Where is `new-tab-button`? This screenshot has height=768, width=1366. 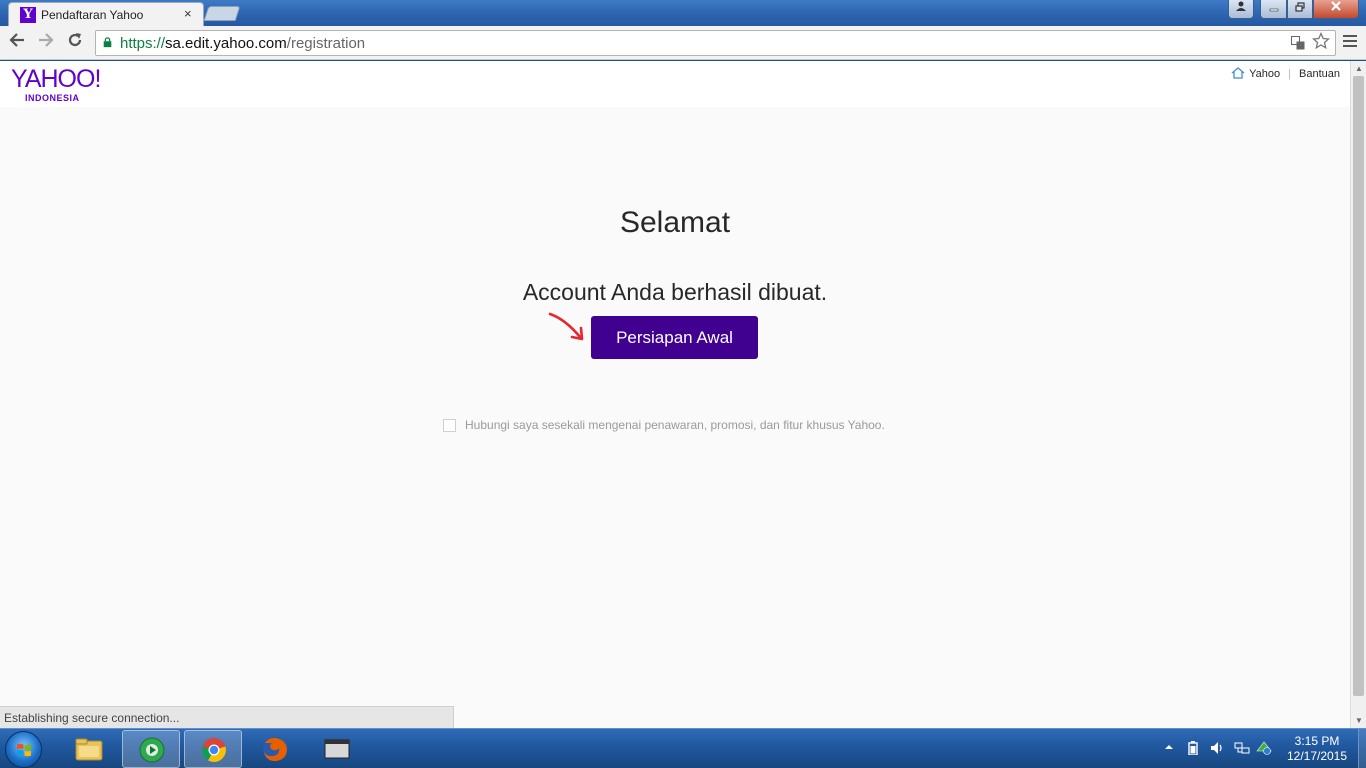 new-tab-button is located at coordinates (222, 13).